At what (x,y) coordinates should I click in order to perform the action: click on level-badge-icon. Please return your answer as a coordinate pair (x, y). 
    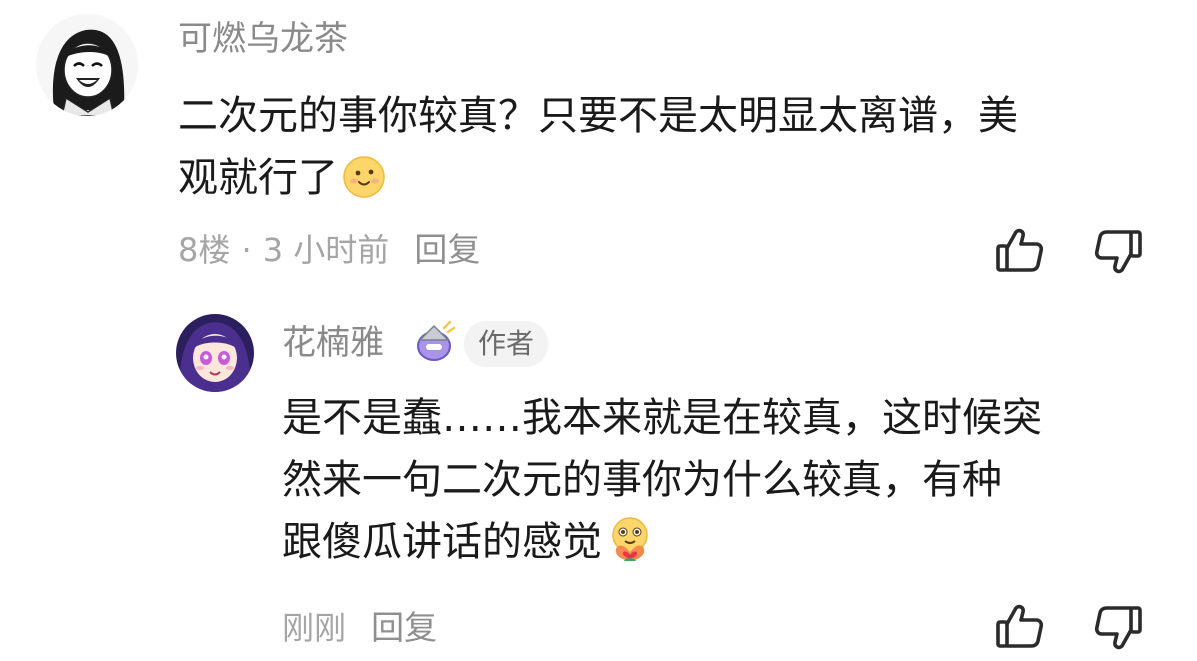
    Looking at the image, I should click on (434, 342).